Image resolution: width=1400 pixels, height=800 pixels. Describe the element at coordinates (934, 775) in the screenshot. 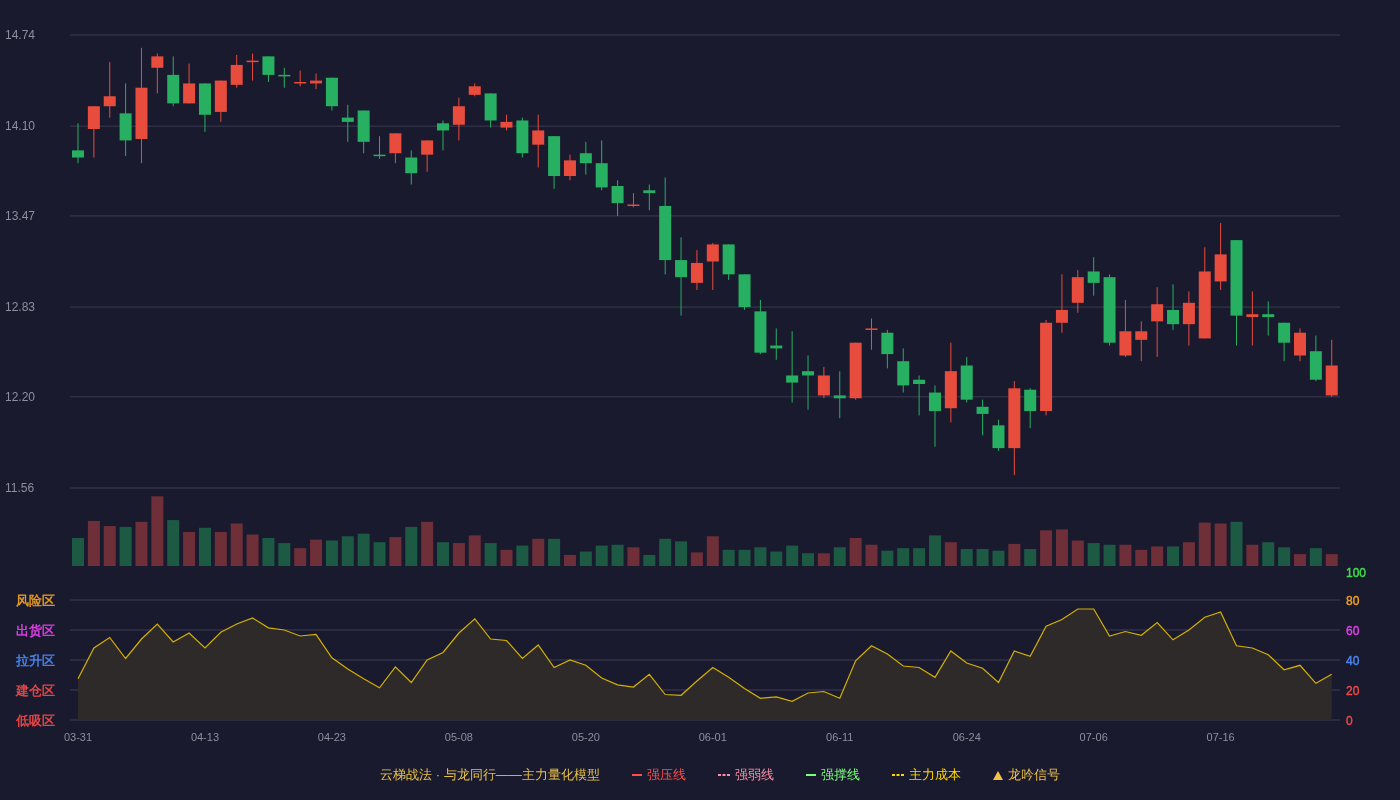

I see `legend-label: 主力成本` at that location.